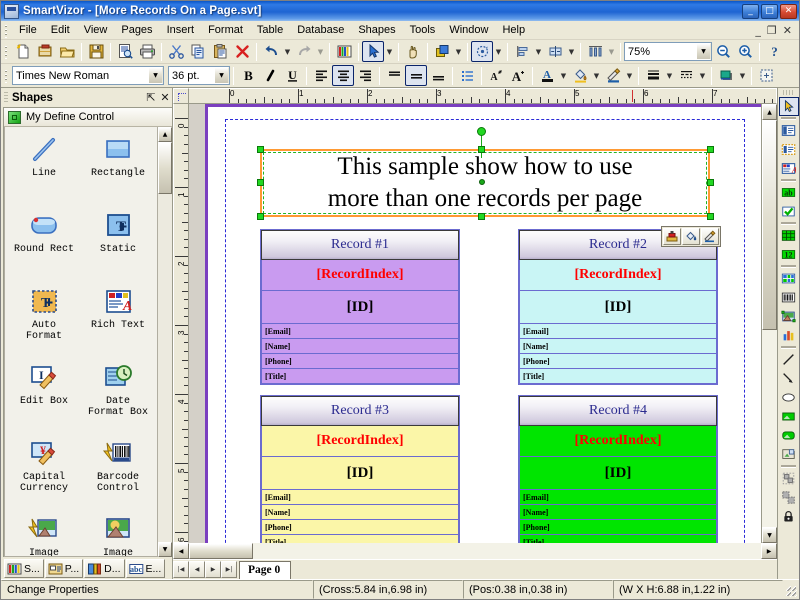 This screenshot has height=600, width=800. I want to click on help-button: ?, so click(774, 51).